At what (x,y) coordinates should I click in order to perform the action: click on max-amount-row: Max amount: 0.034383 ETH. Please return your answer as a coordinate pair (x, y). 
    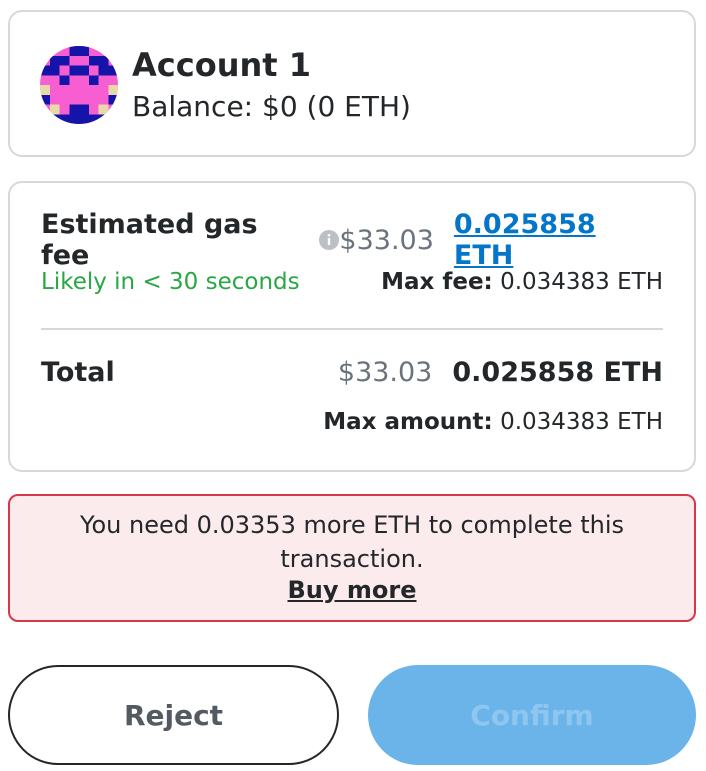
    Looking at the image, I should click on (352, 422).